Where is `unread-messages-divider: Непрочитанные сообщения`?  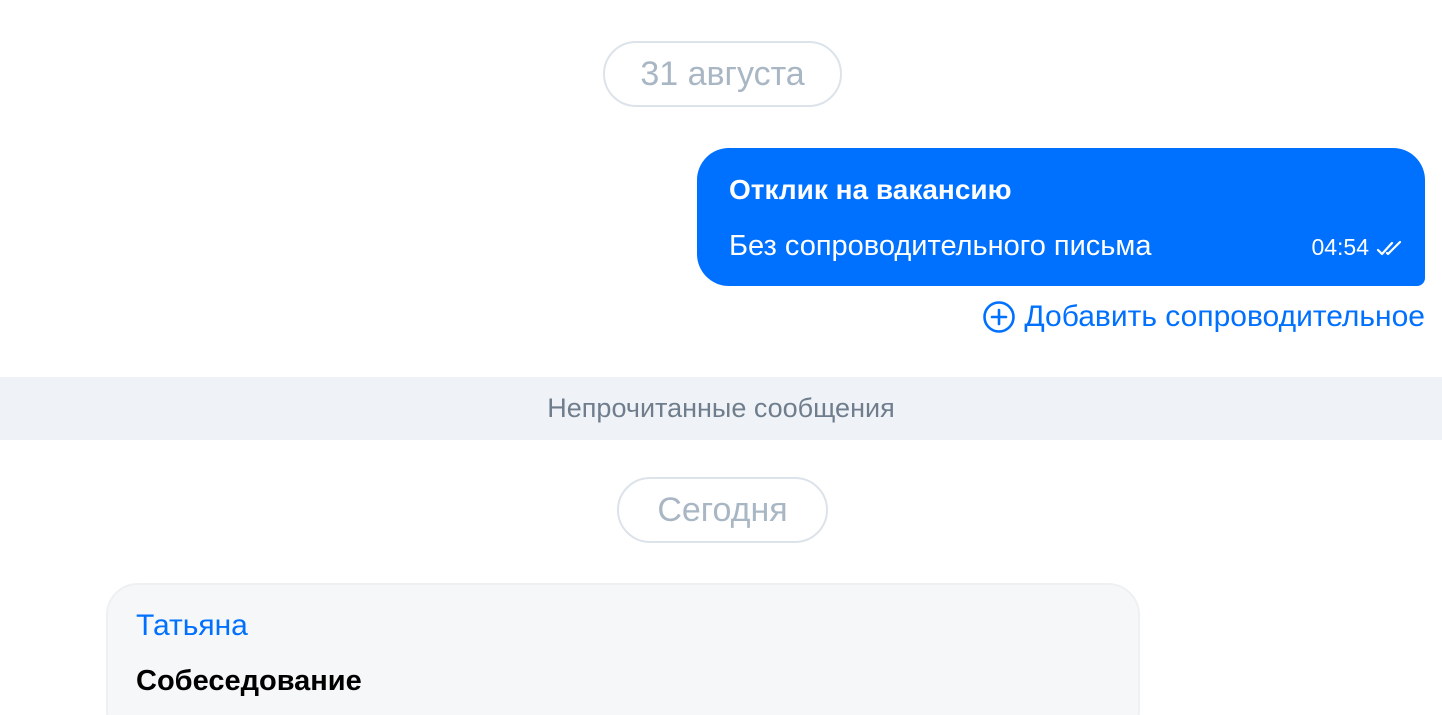 unread-messages-divider: Непрочитанные сообщения is located at coordinates (721, 408).